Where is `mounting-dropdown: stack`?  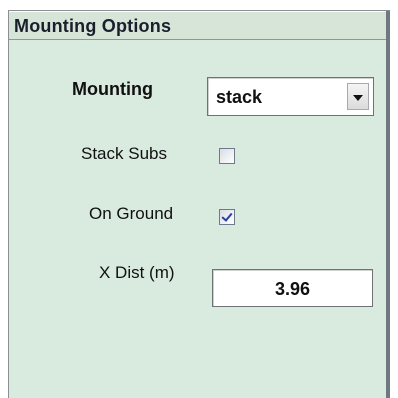
mounting-dropdown: stack is located at coordinates (290, 96).